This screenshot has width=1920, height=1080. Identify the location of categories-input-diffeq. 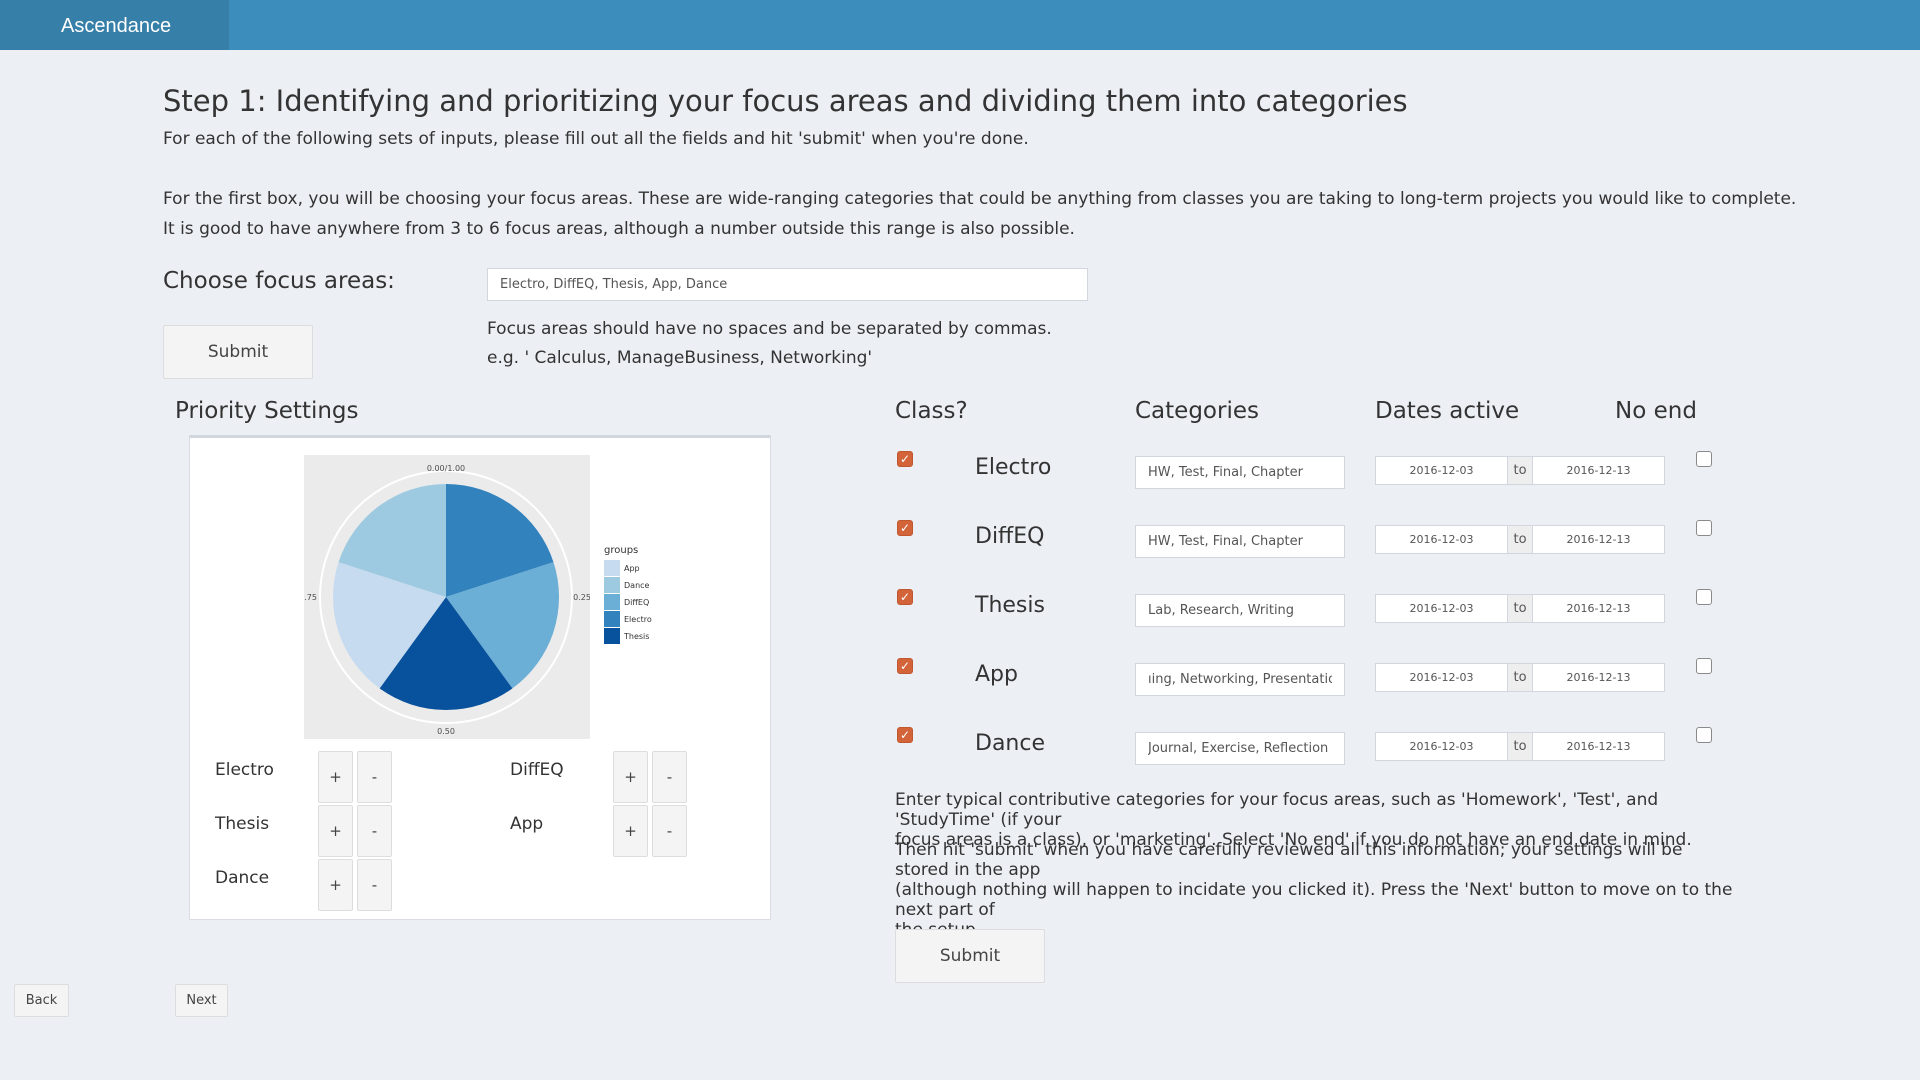
(1240, 541).